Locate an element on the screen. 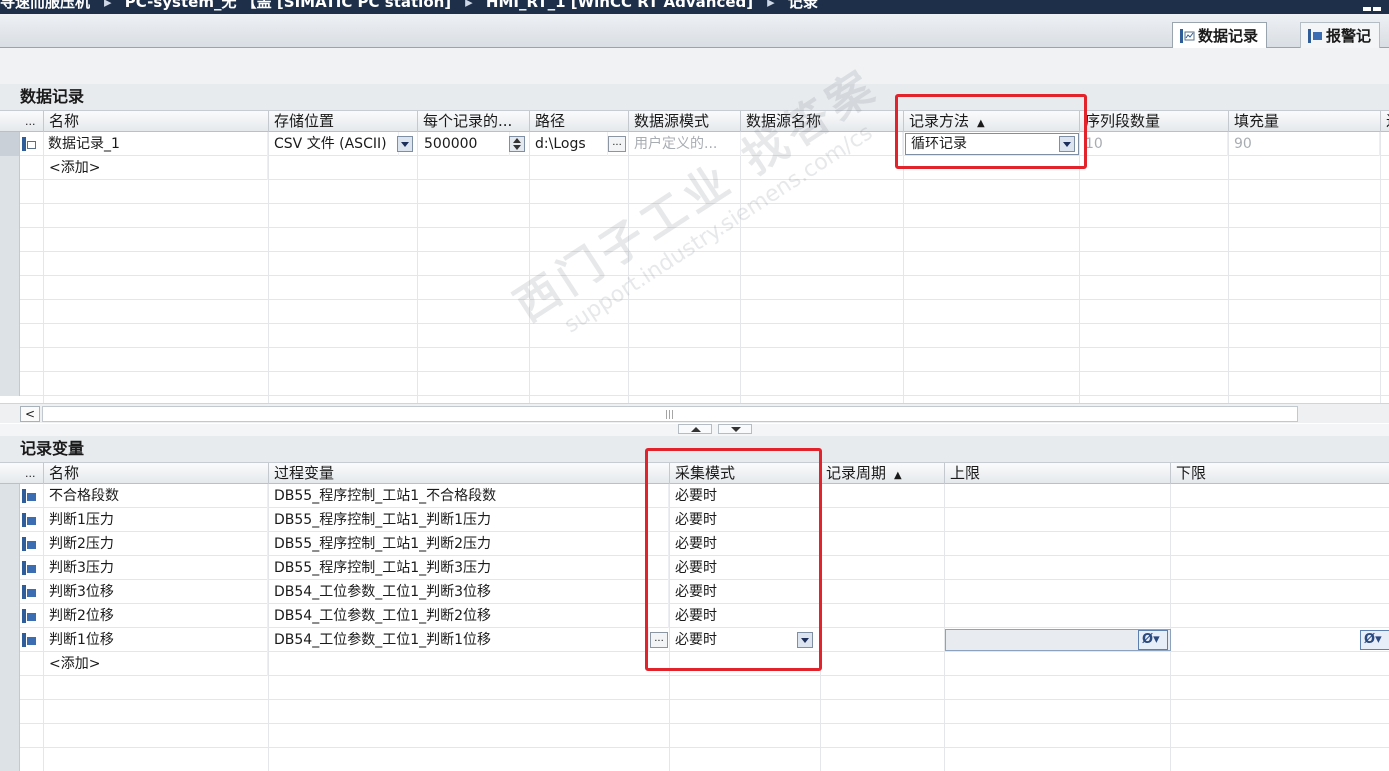 Image resolution: width=1389 pixels, height=771 pixels. splitter-up-icon is located at coordinates (695, 429).